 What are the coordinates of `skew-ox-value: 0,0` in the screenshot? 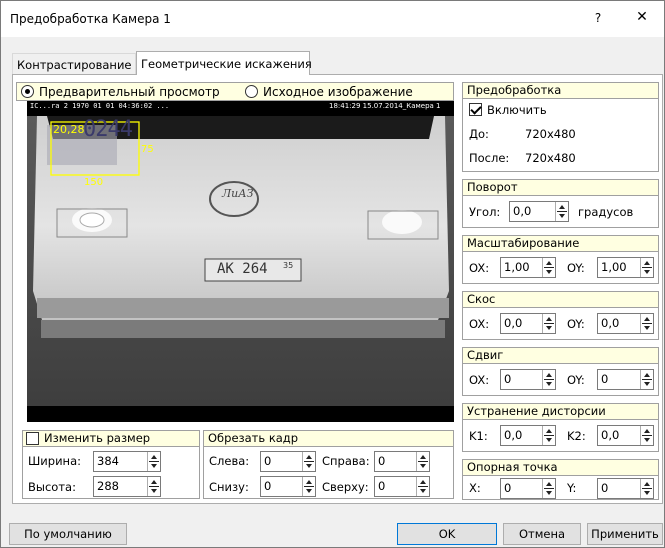 It's located at (513, 323).